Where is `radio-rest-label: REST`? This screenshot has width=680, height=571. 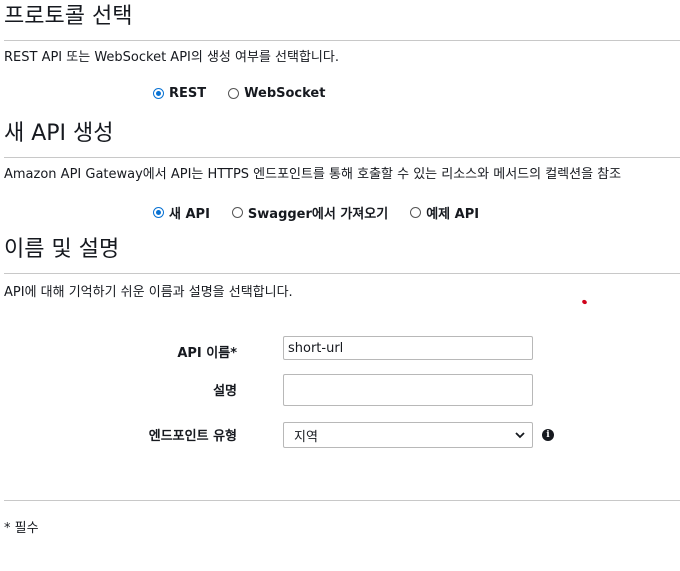
radio-rest-label: REST is located at coordinates (188, 93).